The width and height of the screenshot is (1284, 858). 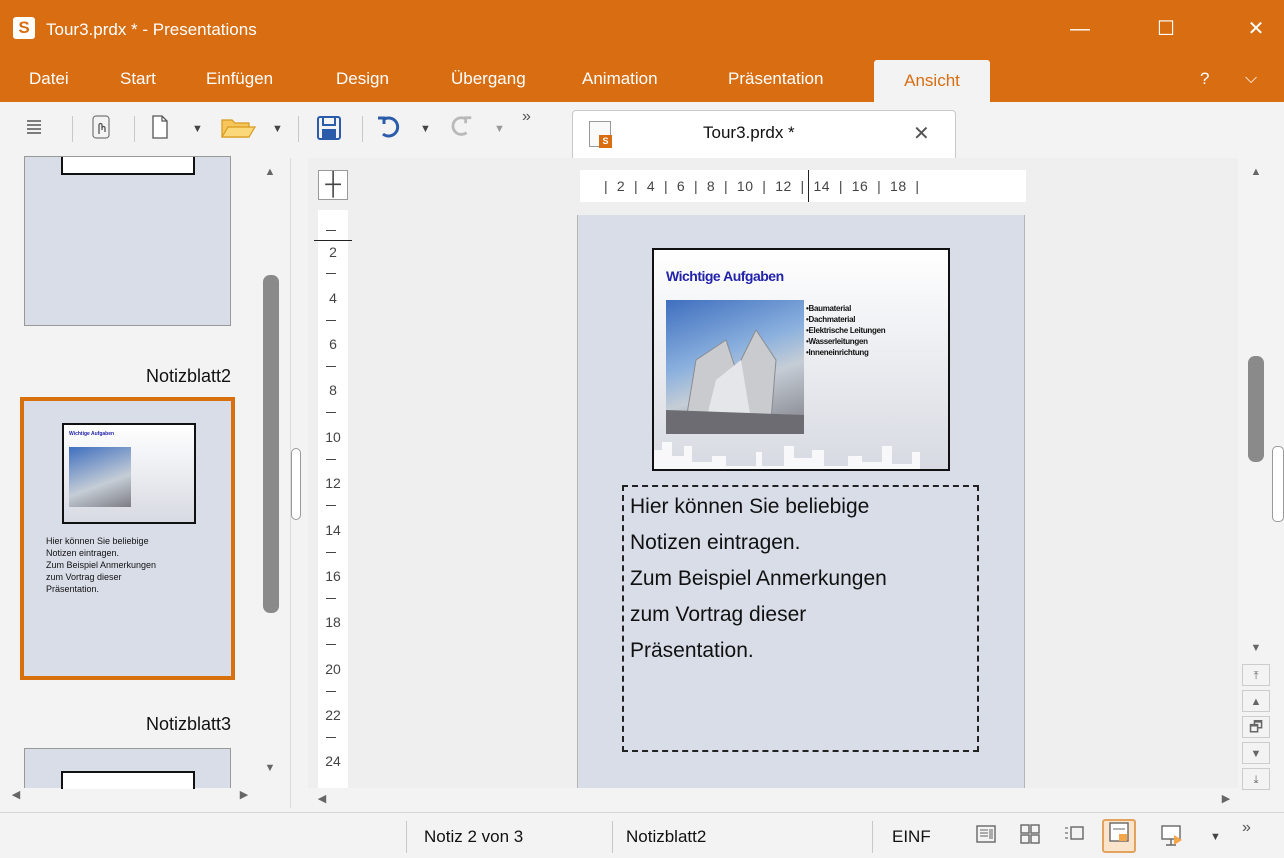 I want to click on ruler-label: 20, so click(x=333, y=669).